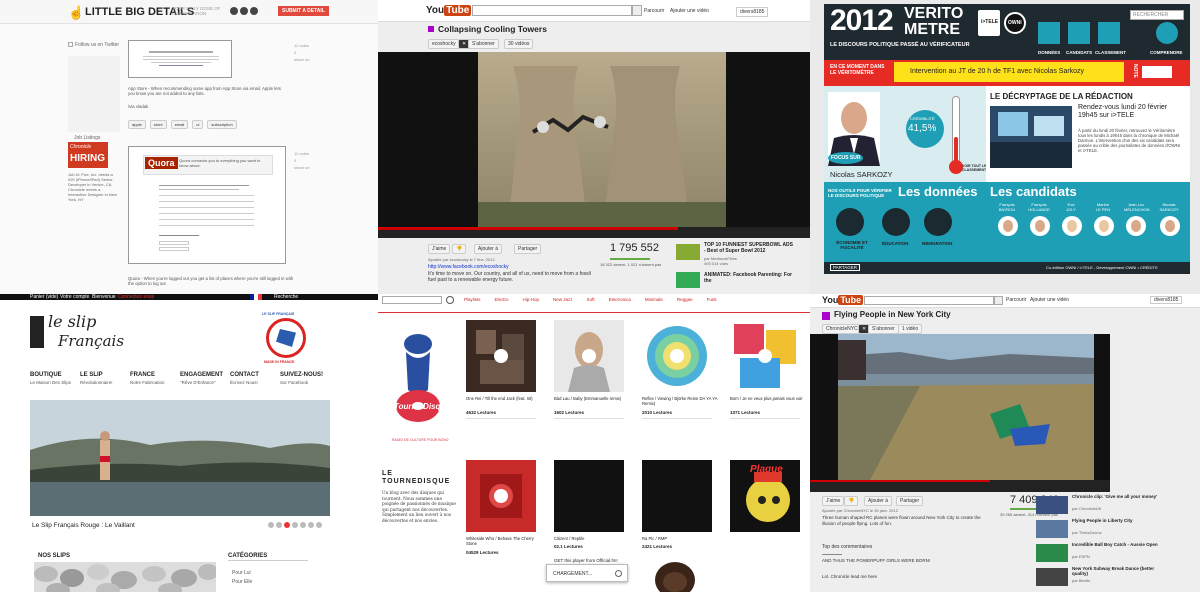 The width and height of the screenshot is (1200, 592). Describe the element at coordinates (137, 124) in the screenshot. I see `tag: apple` at that location.